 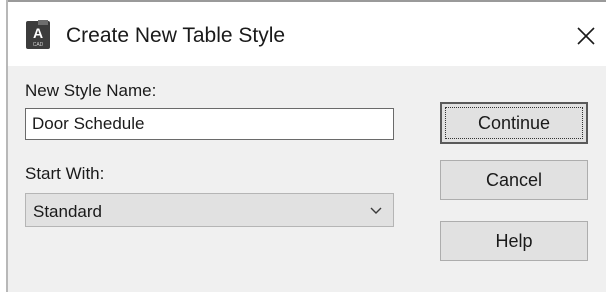 I want to click on help-button-label: Help, so click(x=514, y=240).